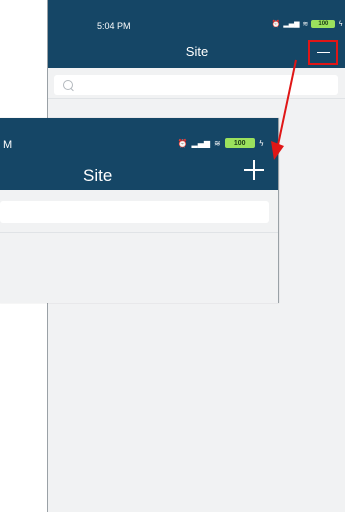 The image size is (345, 512). I want to click on app-header: 5:04 PM ⏰ ▂▄▆ ≋ 100 ϟ Site, so click(196, 34).